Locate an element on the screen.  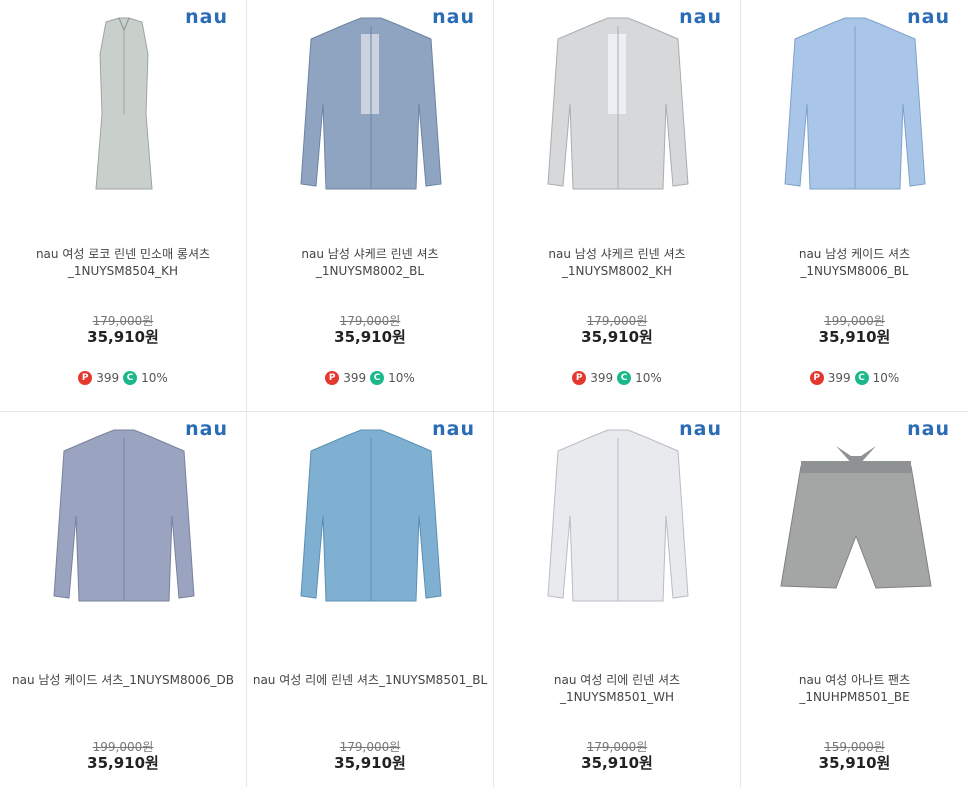
product-title: nau 여성 로코 린넨 민소매 롱셔츠 _1NUYSM8504_KH is located at coordinates (123, 263).